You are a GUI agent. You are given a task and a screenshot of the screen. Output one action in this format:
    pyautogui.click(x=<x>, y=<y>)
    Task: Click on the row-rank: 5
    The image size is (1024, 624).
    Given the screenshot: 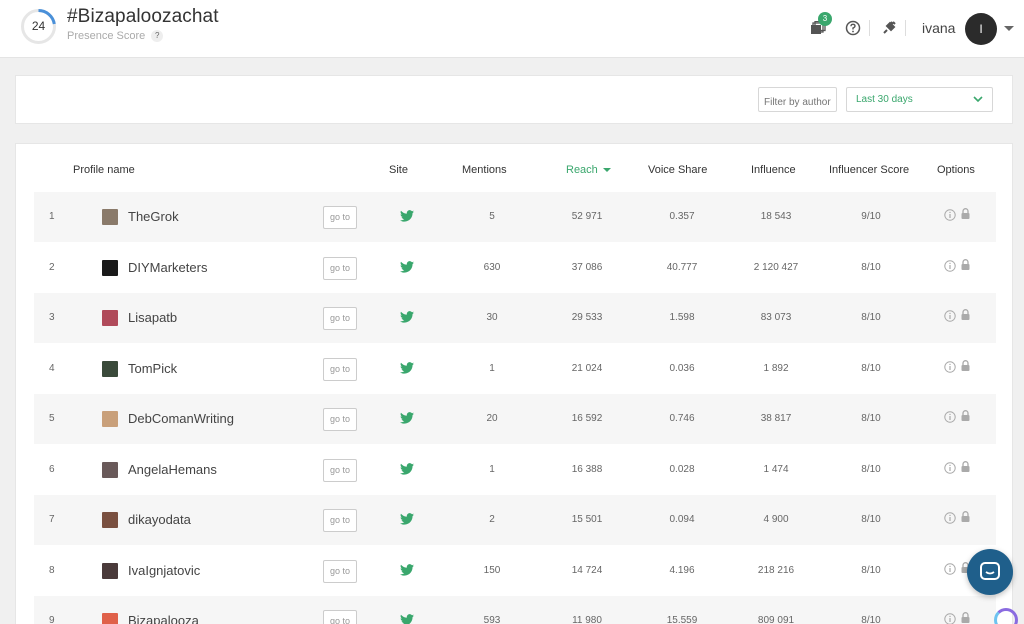 What is the action you would take?
    pyautogui.click(x=52, y=418)
    